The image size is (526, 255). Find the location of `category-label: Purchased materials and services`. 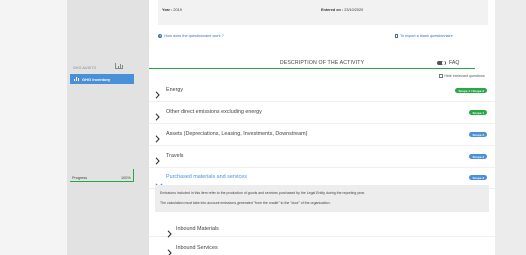

category-label: Purchased materials and services is located at coordinates (206, 177).